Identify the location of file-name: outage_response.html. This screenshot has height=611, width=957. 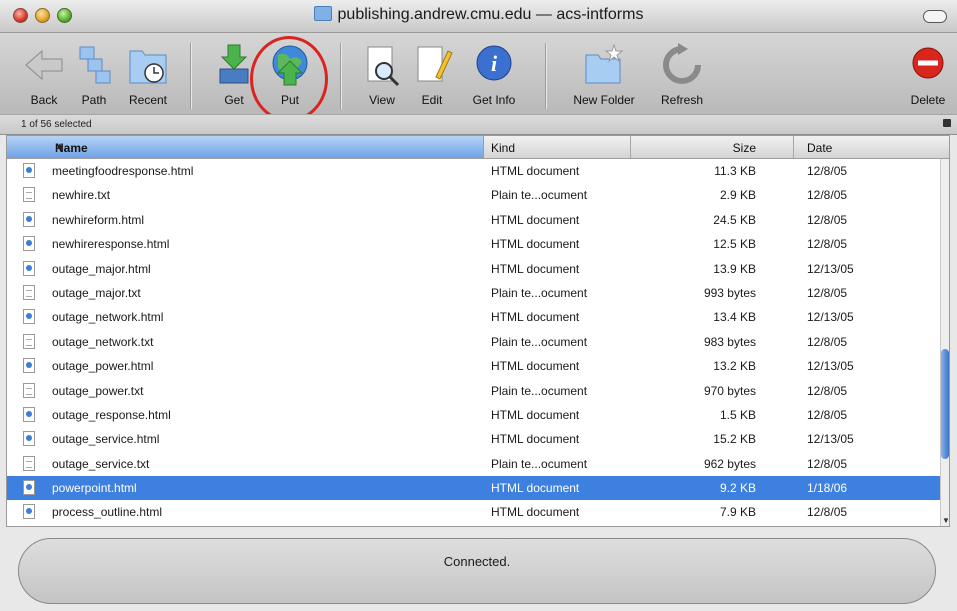
(111, 414).